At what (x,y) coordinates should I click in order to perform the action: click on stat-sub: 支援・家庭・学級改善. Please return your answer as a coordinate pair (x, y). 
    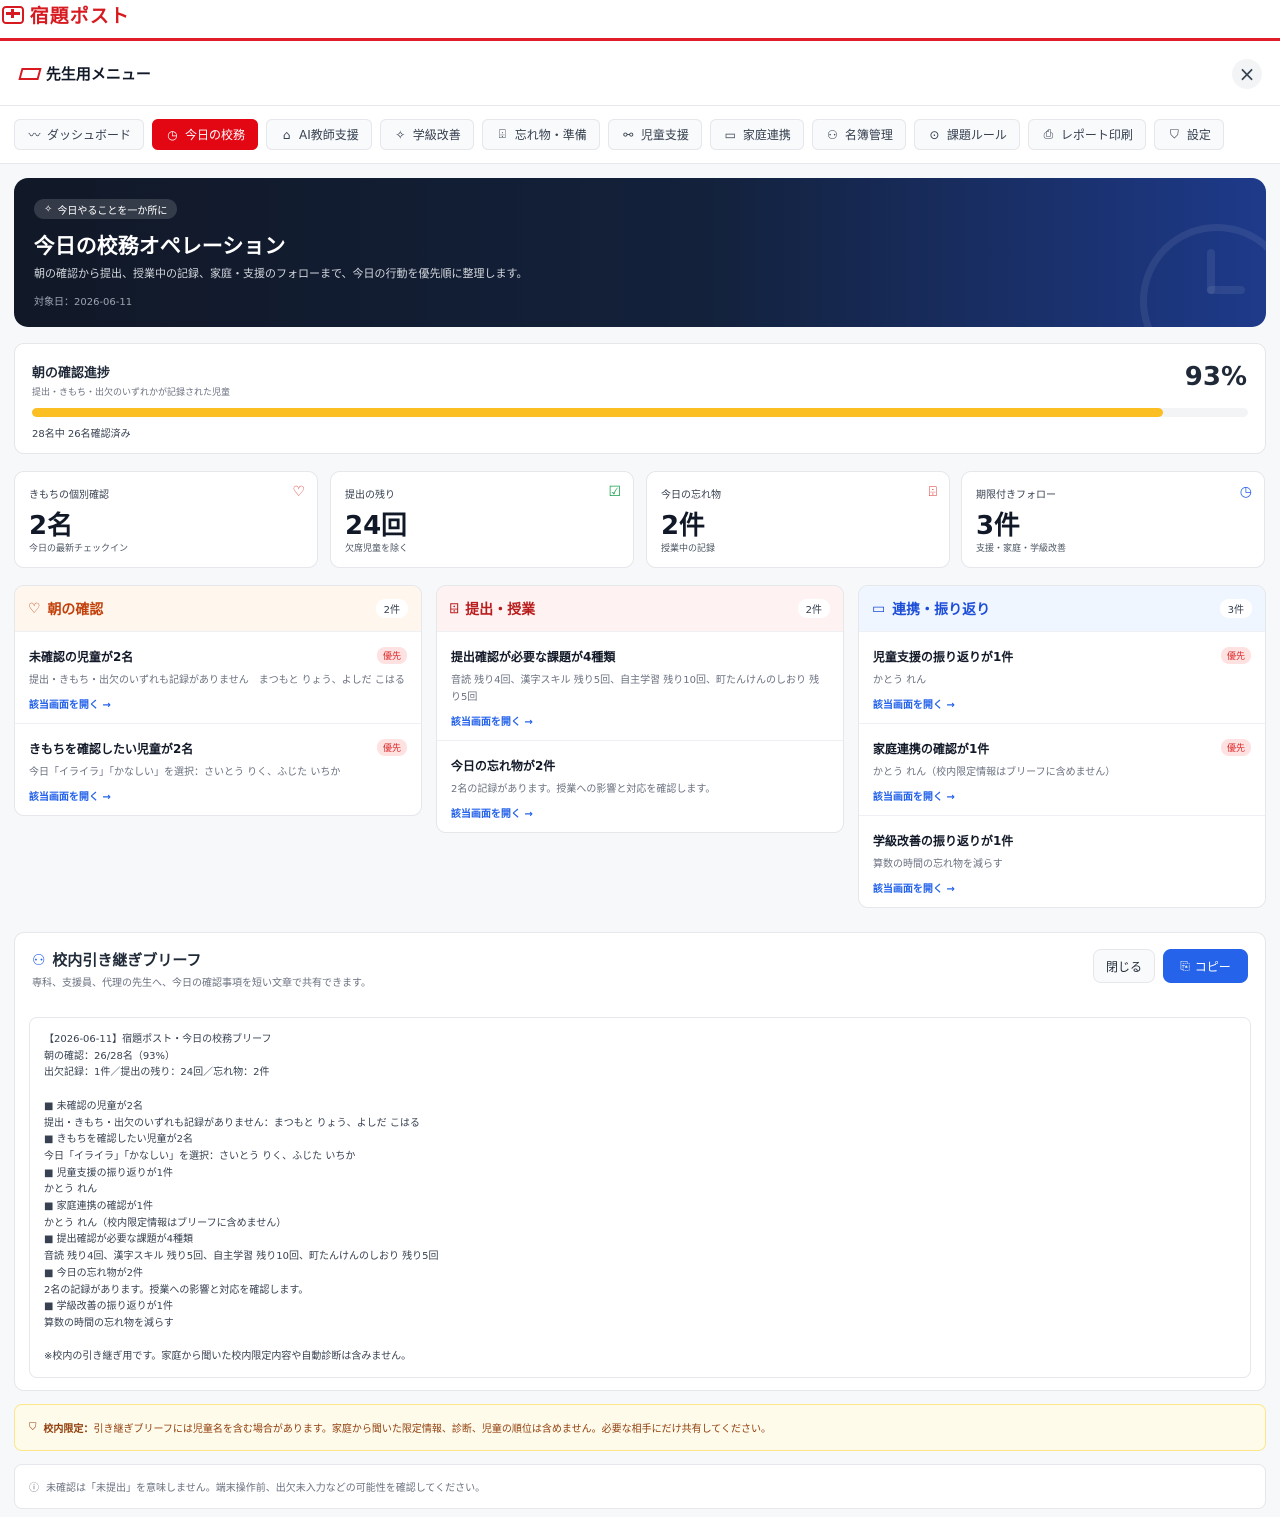
    Looking at the image, I should click on (1021, 549).